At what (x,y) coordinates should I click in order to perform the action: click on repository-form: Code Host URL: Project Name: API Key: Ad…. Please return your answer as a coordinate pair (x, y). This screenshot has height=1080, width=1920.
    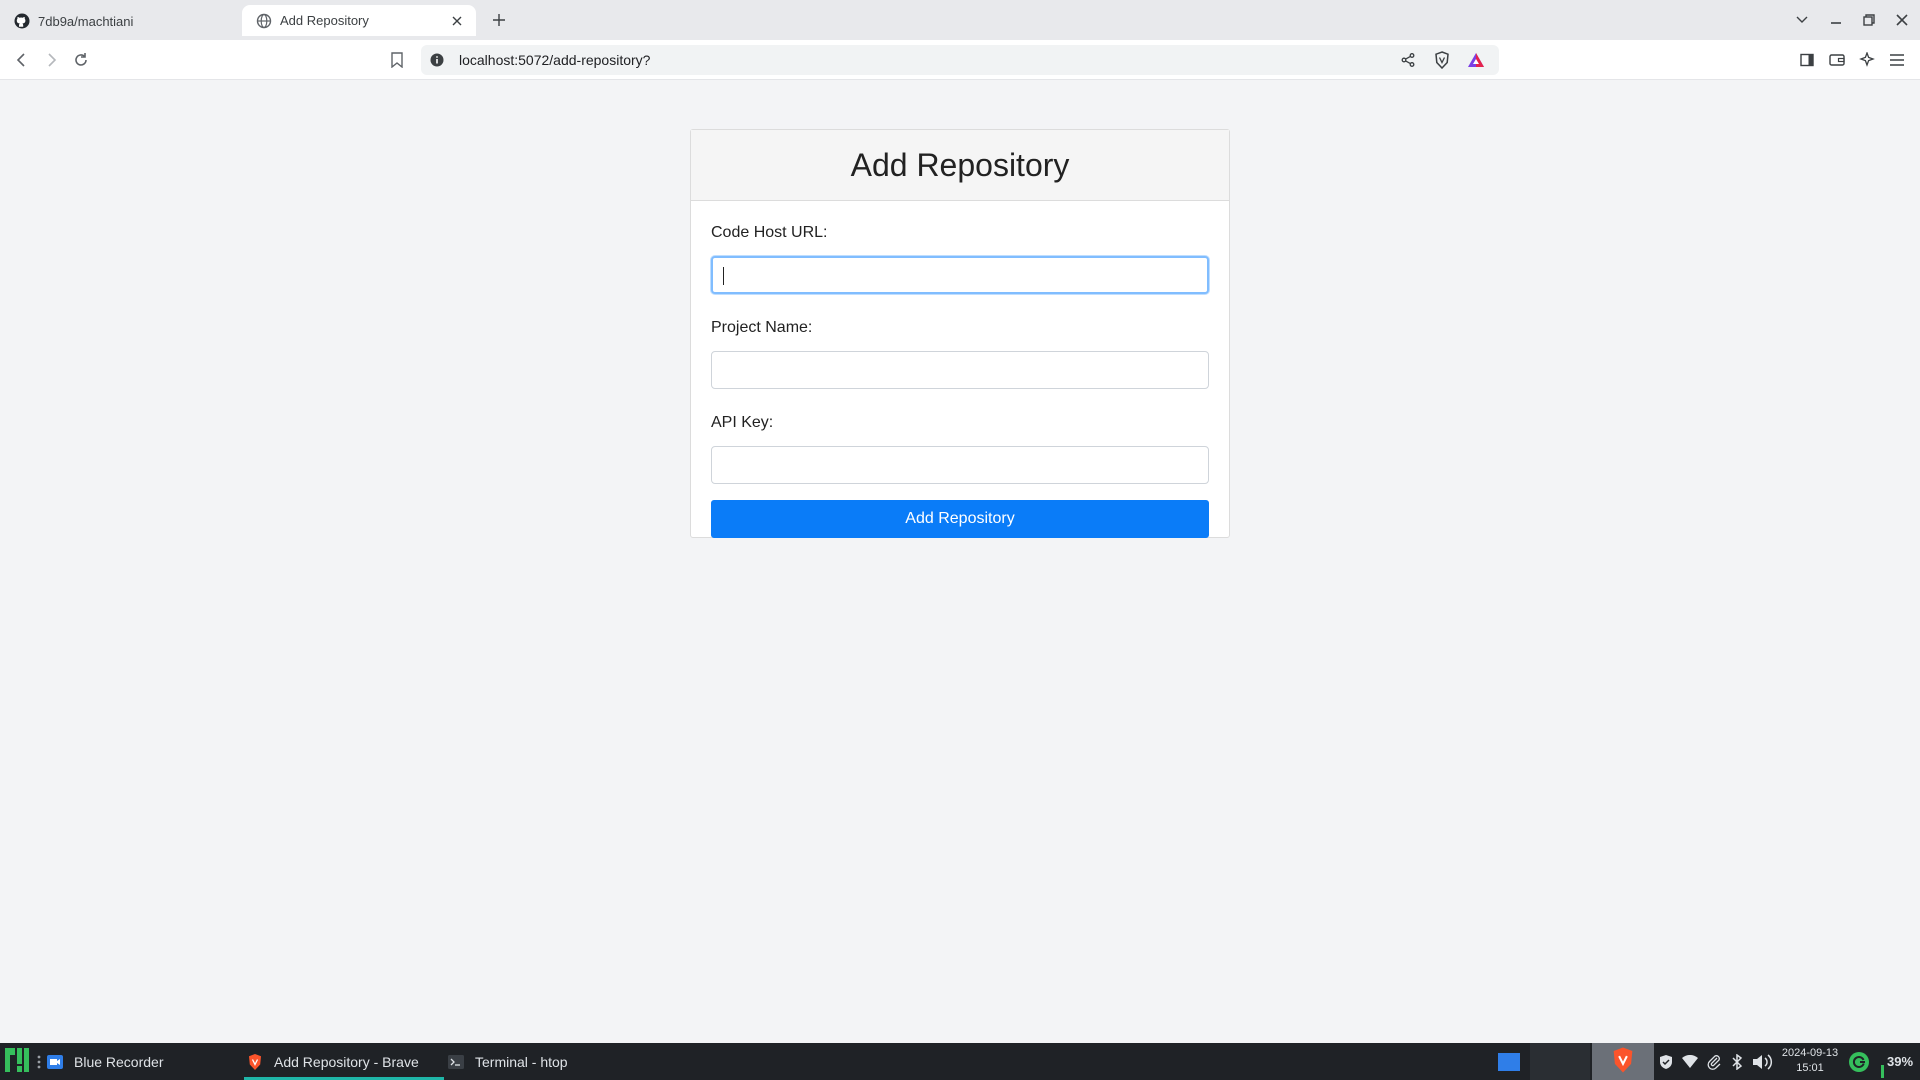
    Looking at the image, I should click on (960, 369).